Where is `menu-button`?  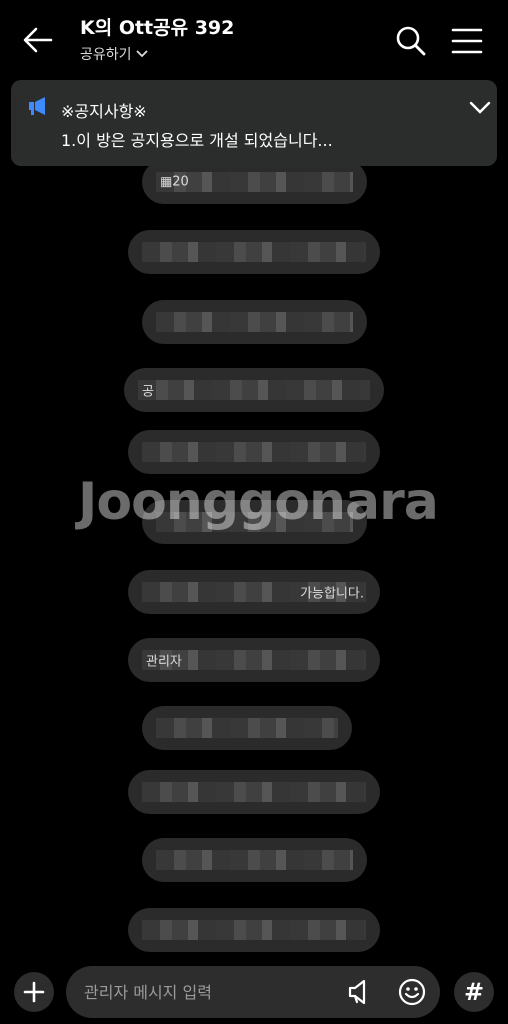 menu-button is located at coordinates (467, 41).